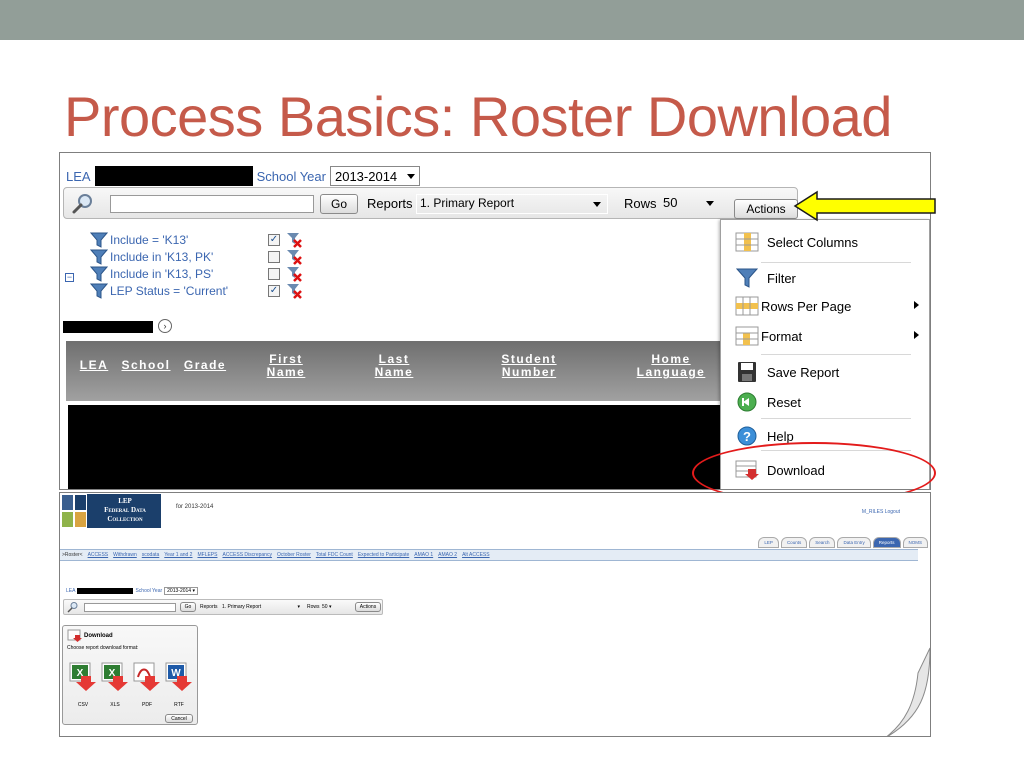 The height and width of the screenshot is (768, 1024). I want to click on tab-reports: Reports, so click(886, 542).